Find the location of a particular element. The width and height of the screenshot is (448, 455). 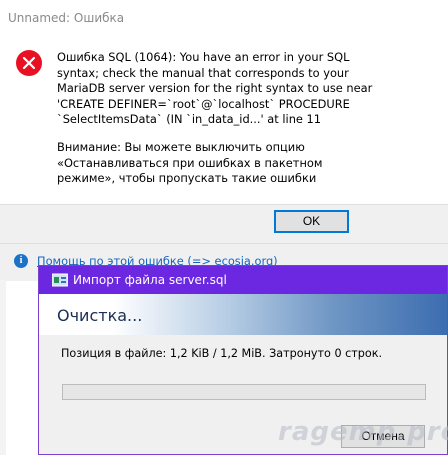

error-hint-line: режиме», чтобы пропускать такие ошибки is located at coordinates (187, 178).